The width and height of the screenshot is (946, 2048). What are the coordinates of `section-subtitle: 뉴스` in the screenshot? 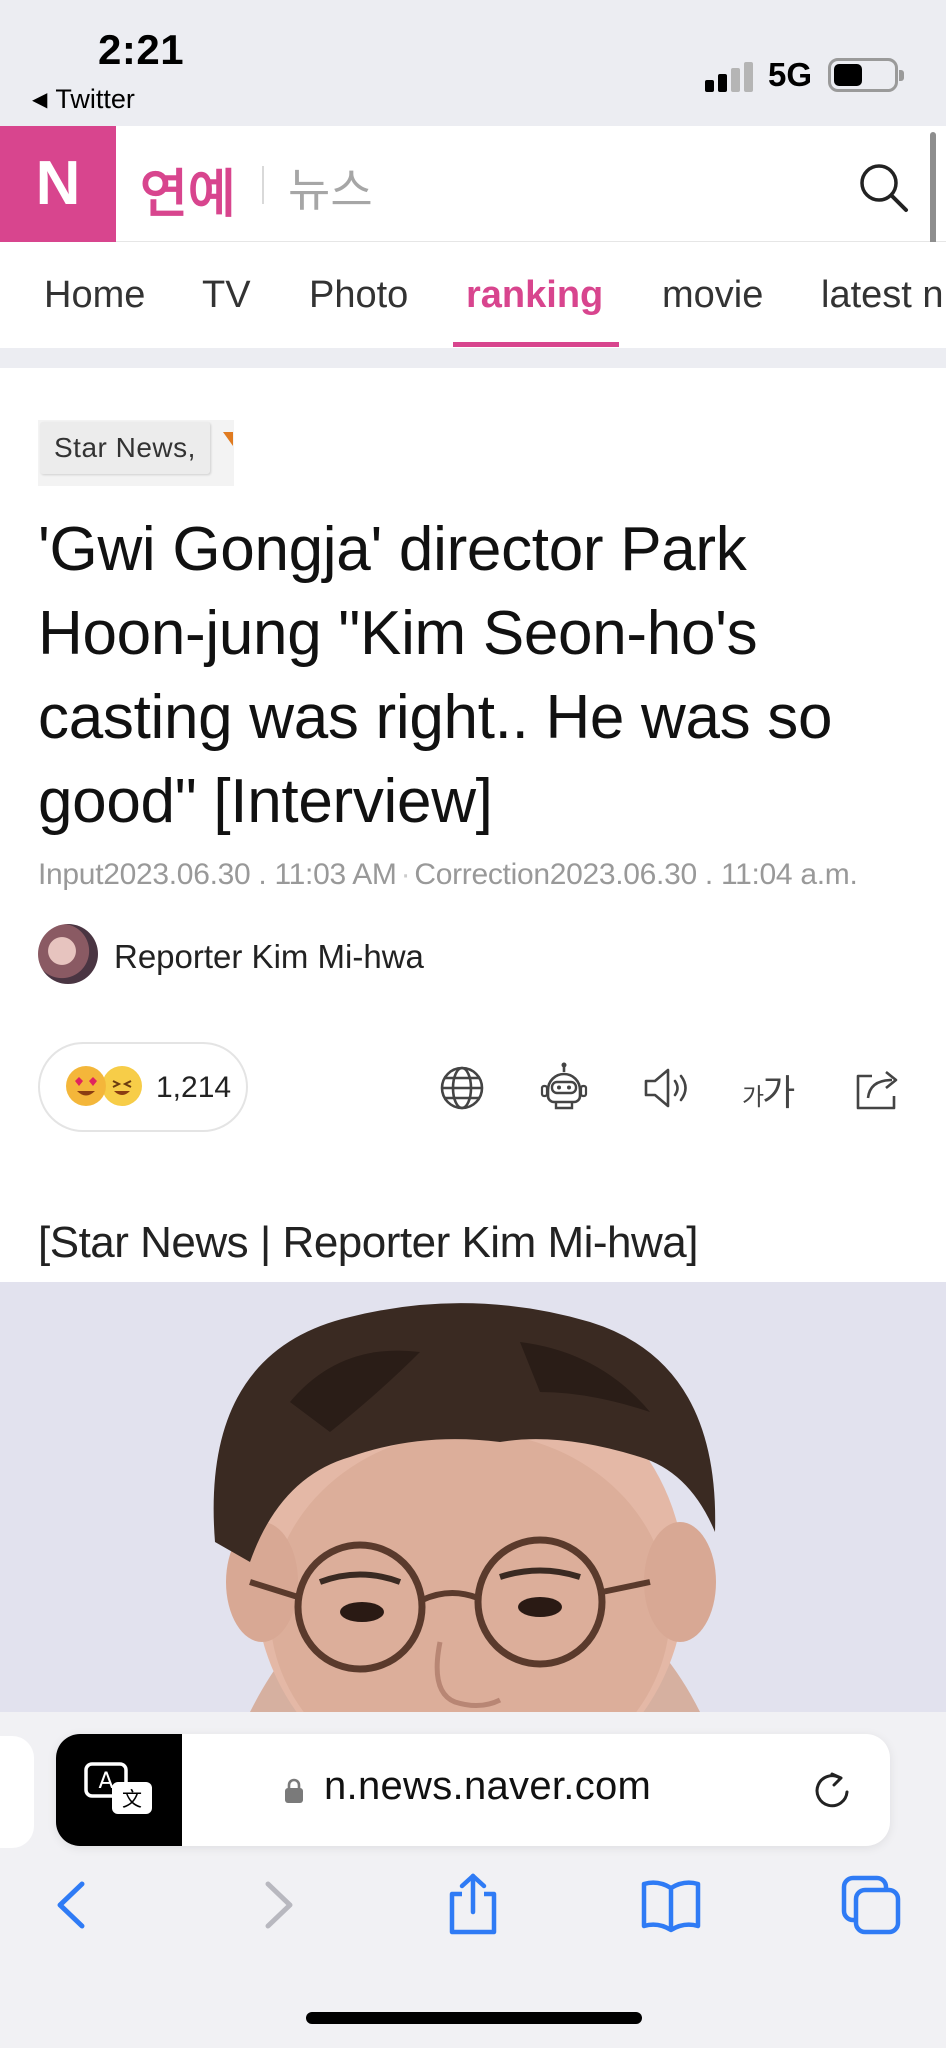 It's located at (330, 187).